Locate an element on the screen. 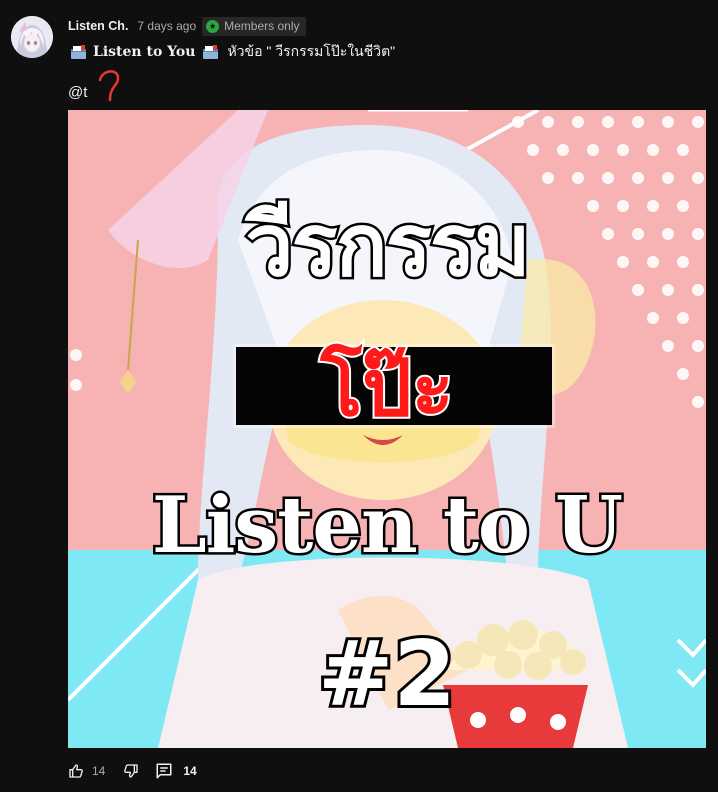  author-avatar is located at coordinates (32, 37).